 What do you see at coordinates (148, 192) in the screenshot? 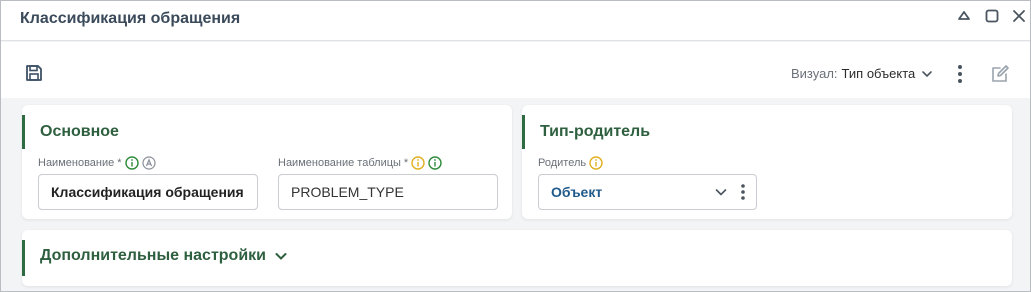
I see `name-input: Классификация обращения` at bounding box center [148, 192].